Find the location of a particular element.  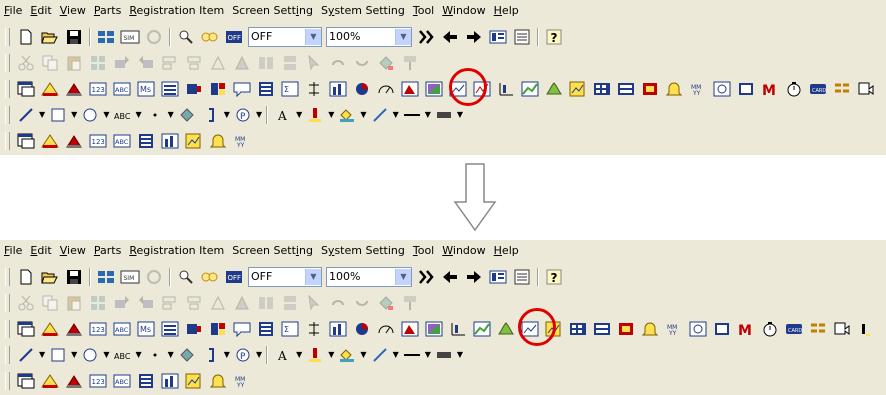

closed-area-graph-icon is located at coordinates (410, 329).